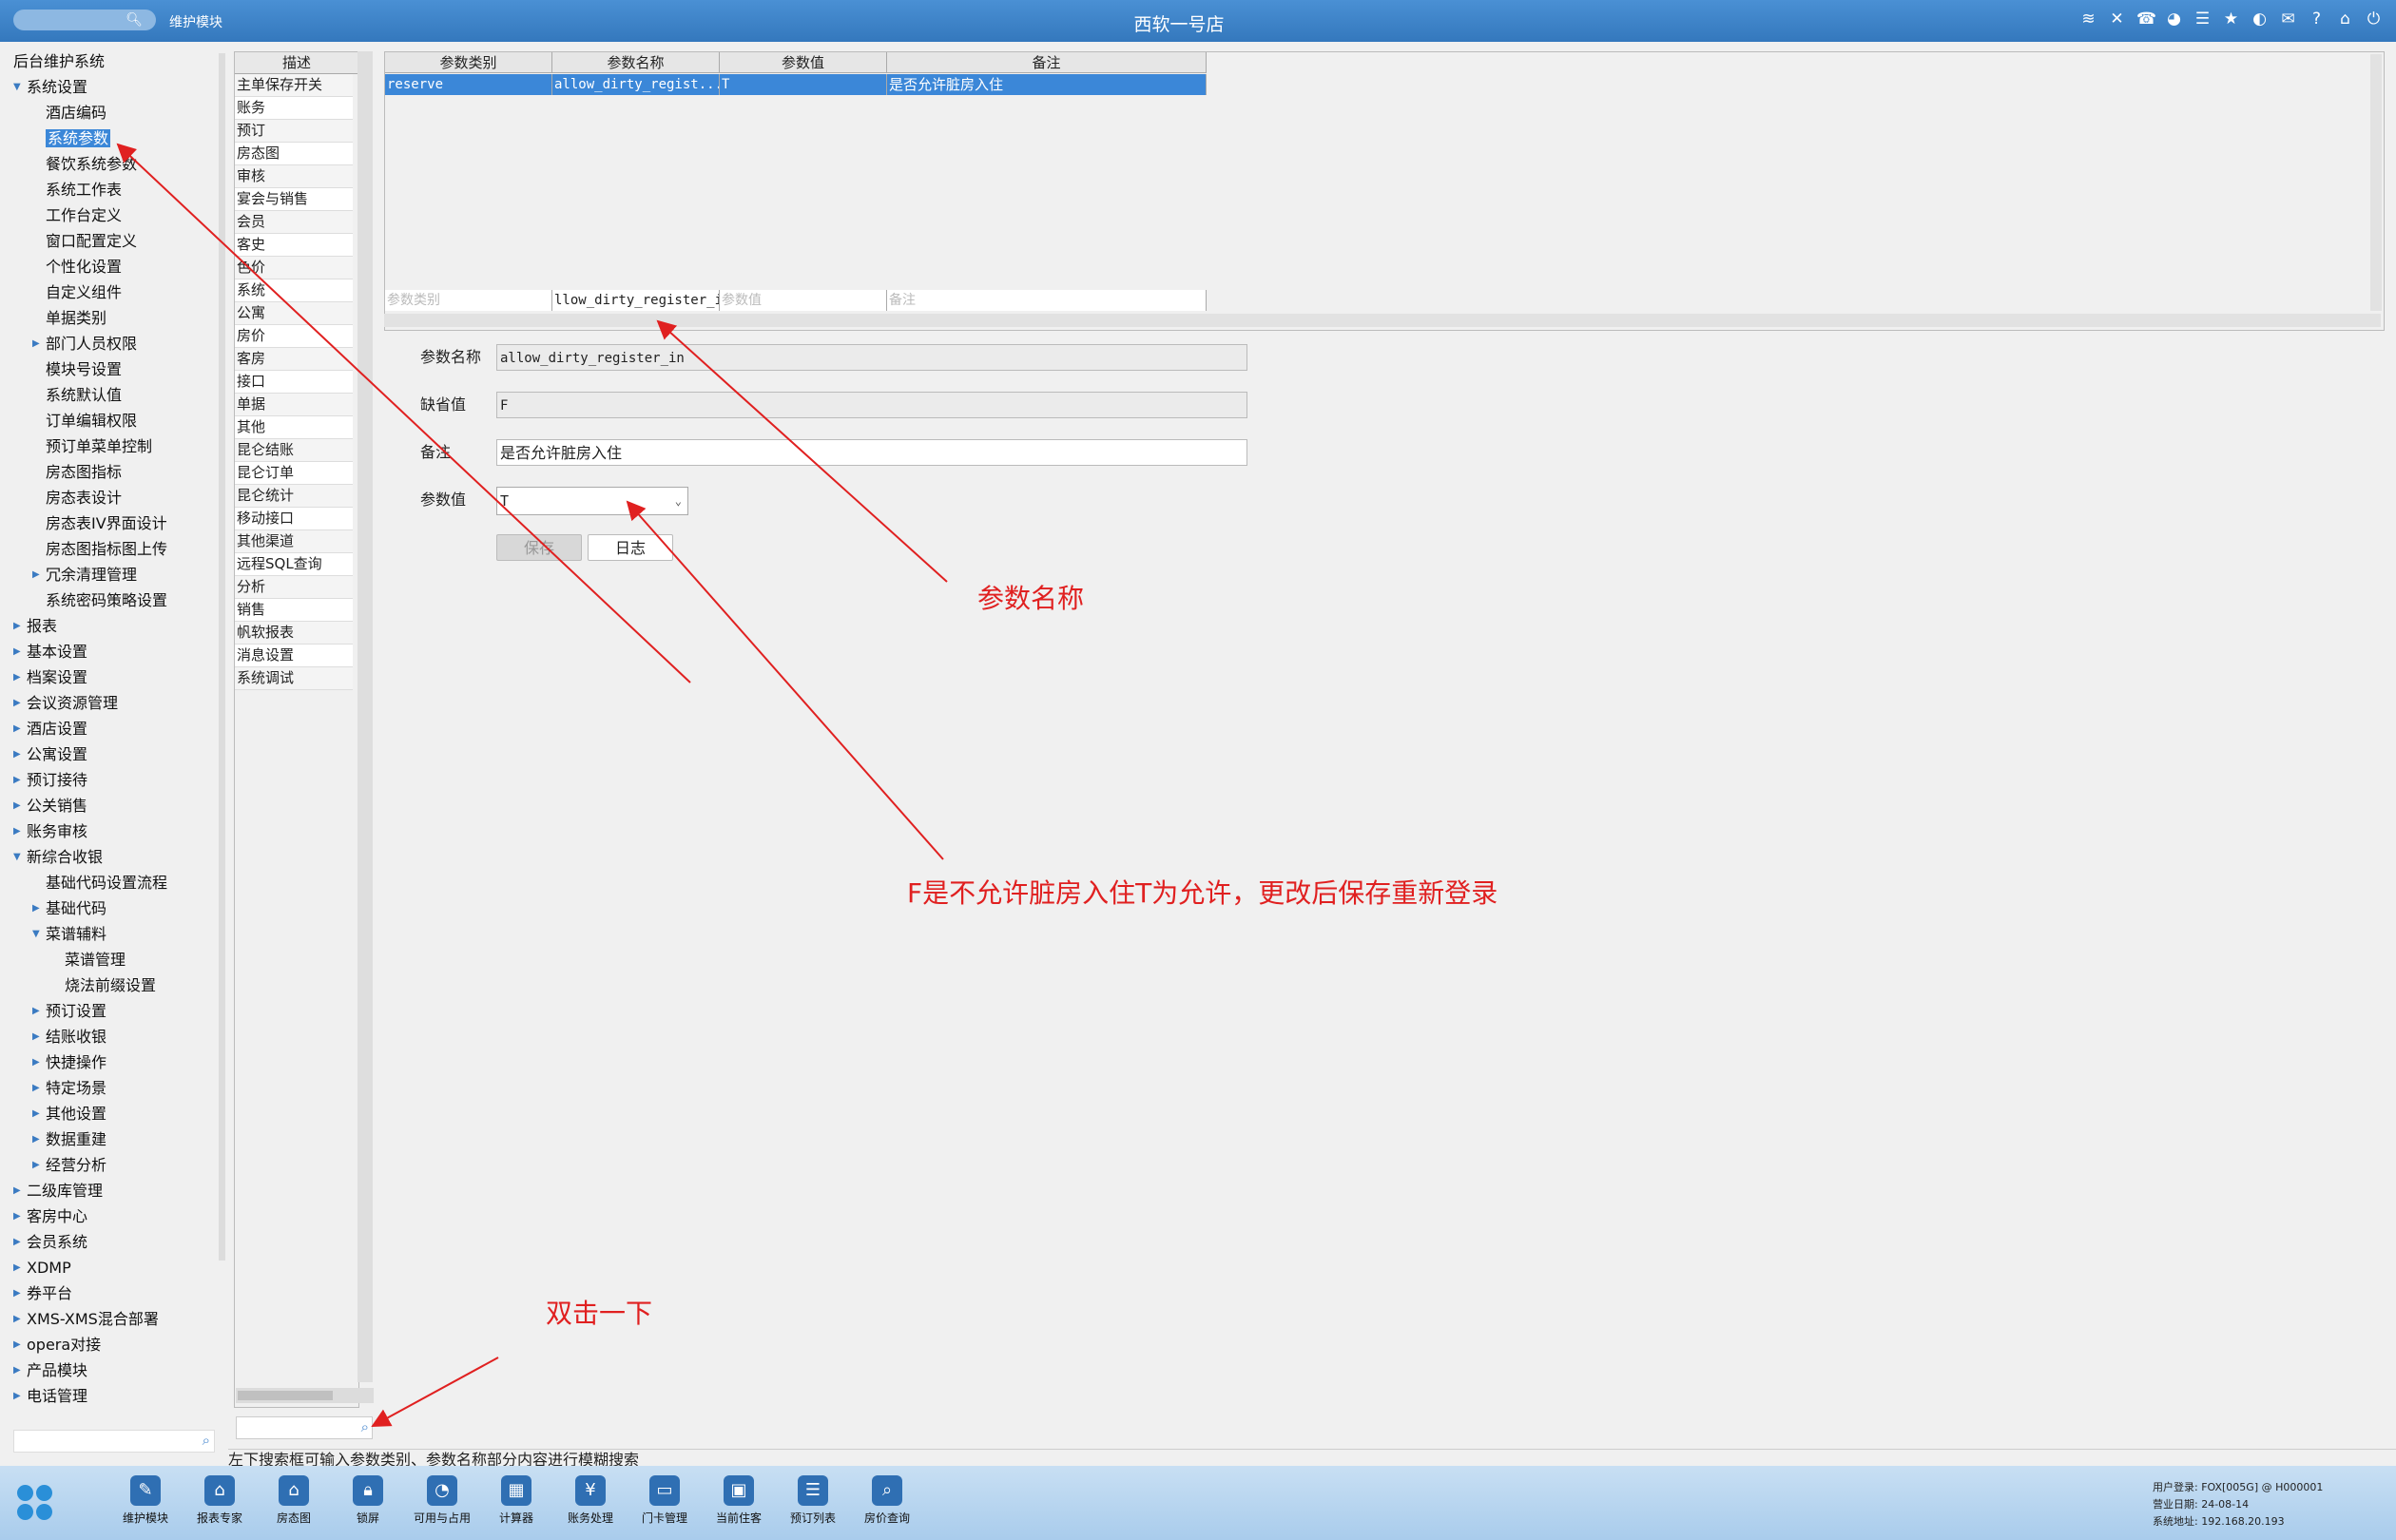  Describe the element at coordinates (65, 703) in the screenshot. I see `tree-item: ▶ 会议资源管理` at that location.